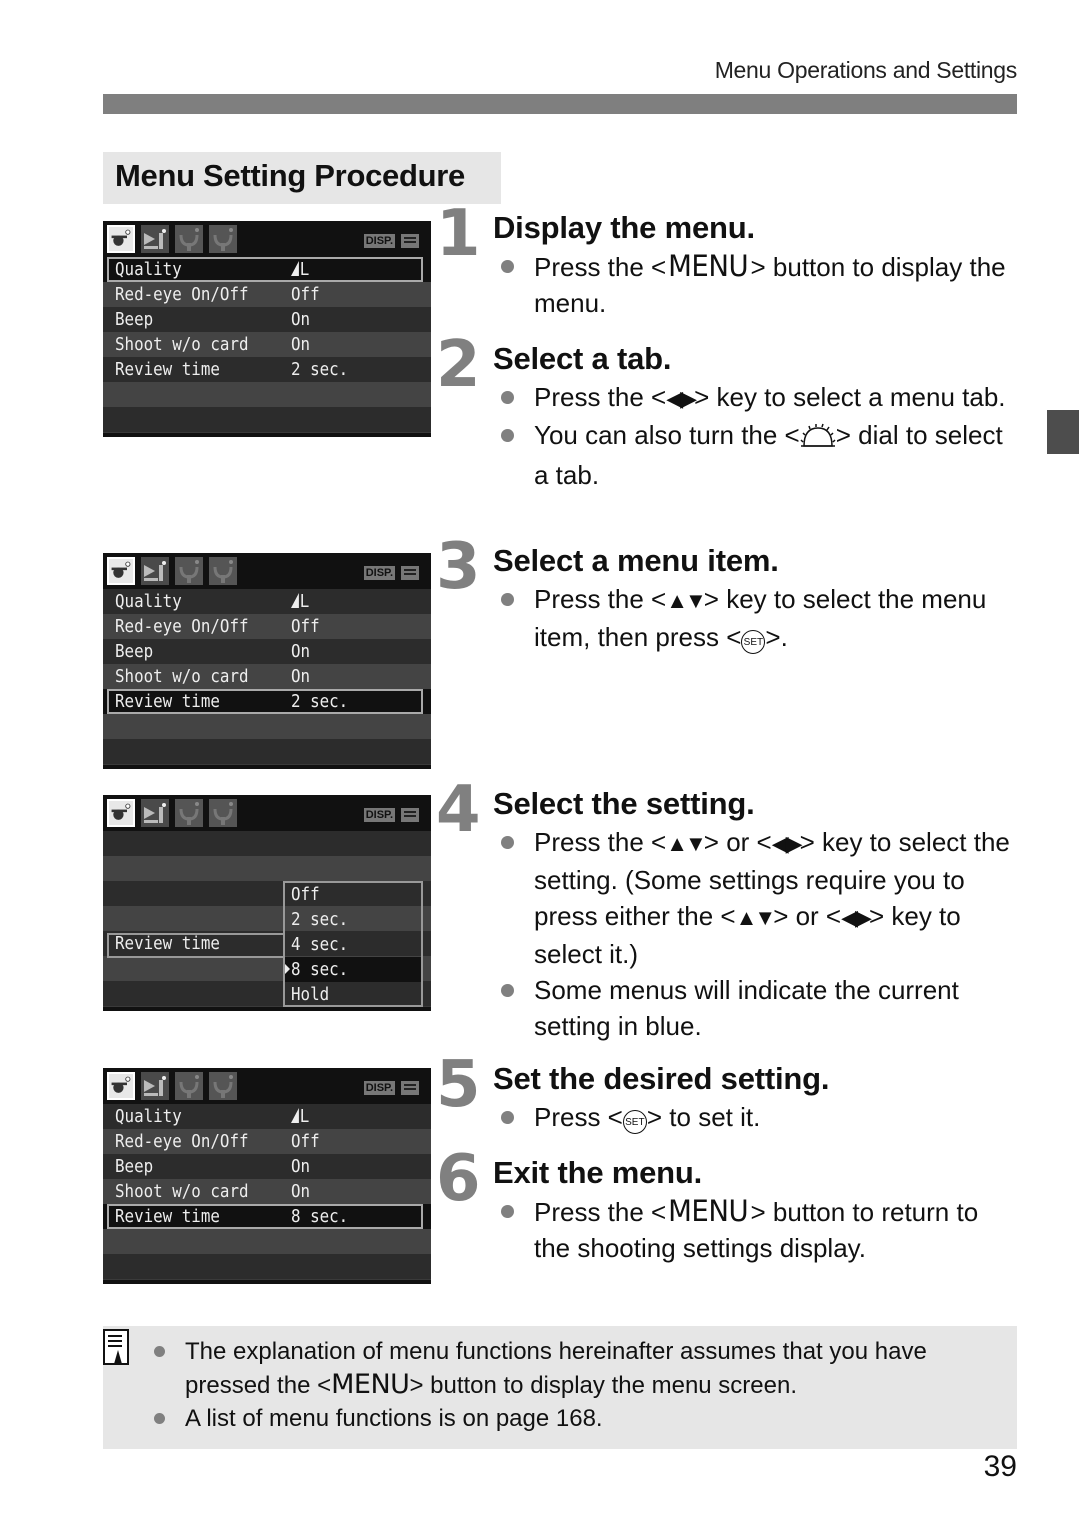  Describe the element at coordinates (353, 969) in the screenshot. I see `setting-option: 8 sec.` at that location.